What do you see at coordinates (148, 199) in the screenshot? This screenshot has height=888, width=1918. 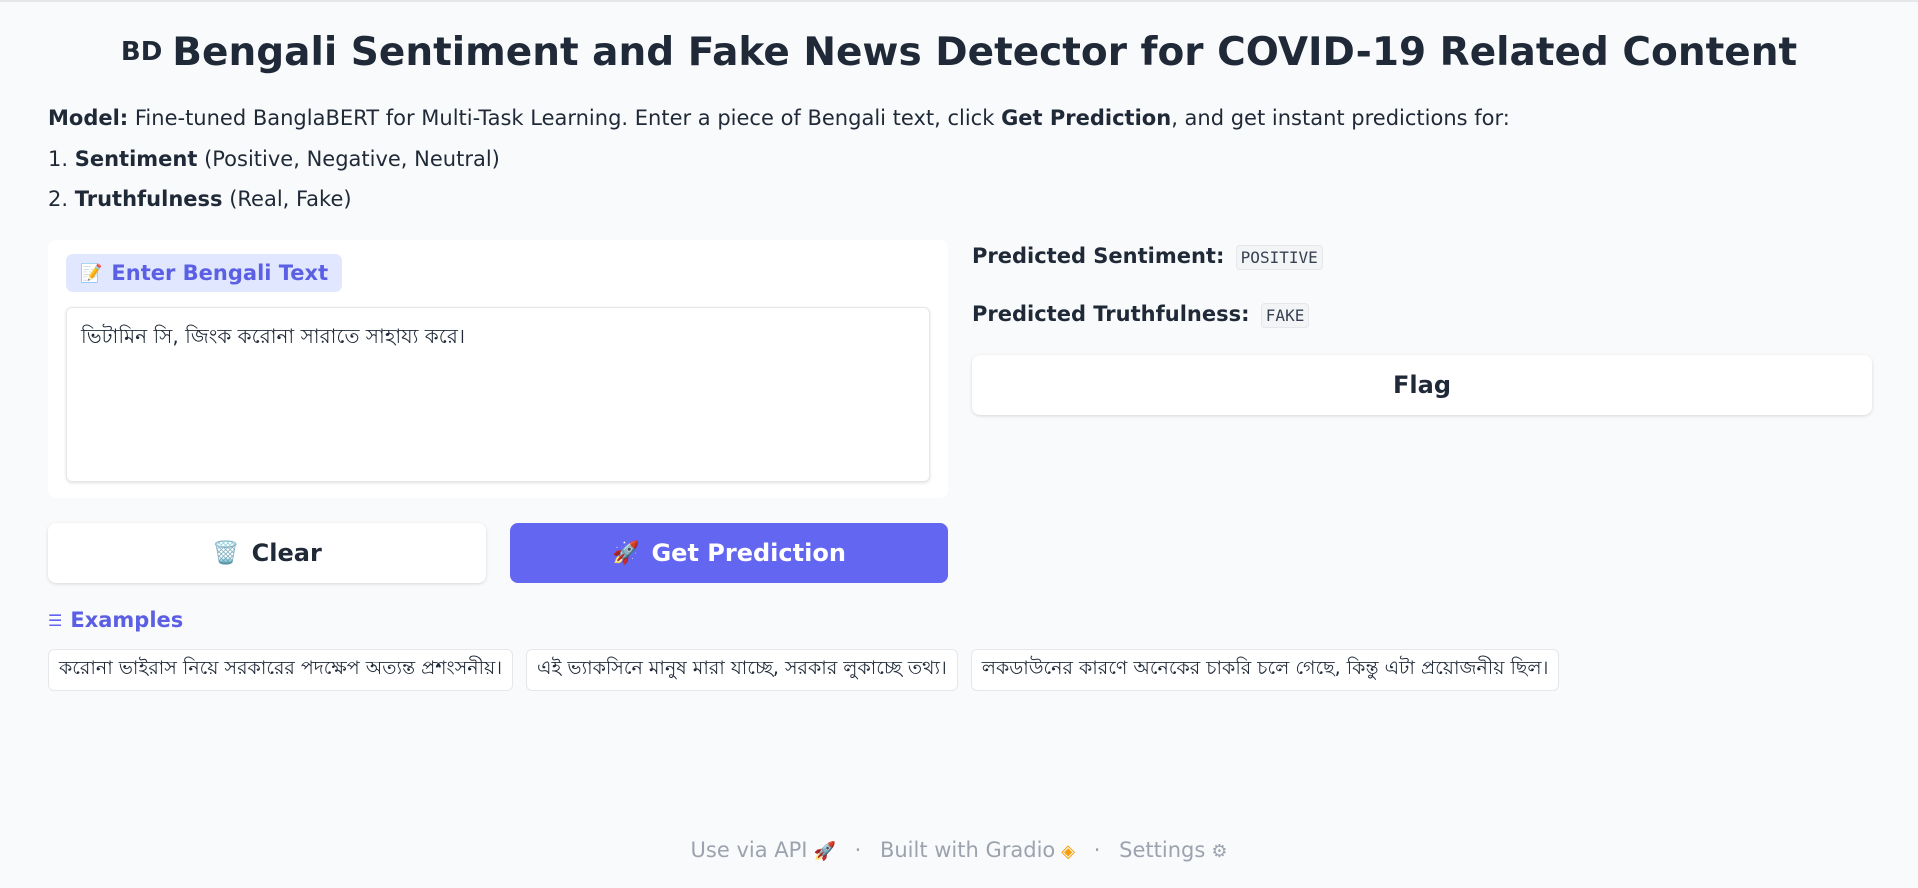 I see `list-item-bold: Truthfulness` at bounding box center [148, 199].